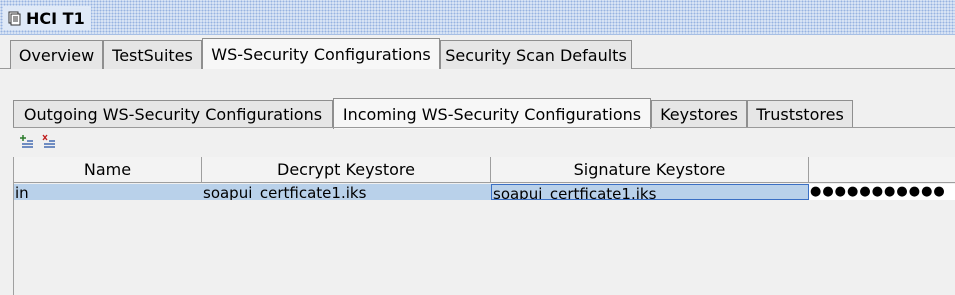 The image size is (955, 295). I want to click on cell-password: ●●●●●●●●●●●, so click(882, 192).